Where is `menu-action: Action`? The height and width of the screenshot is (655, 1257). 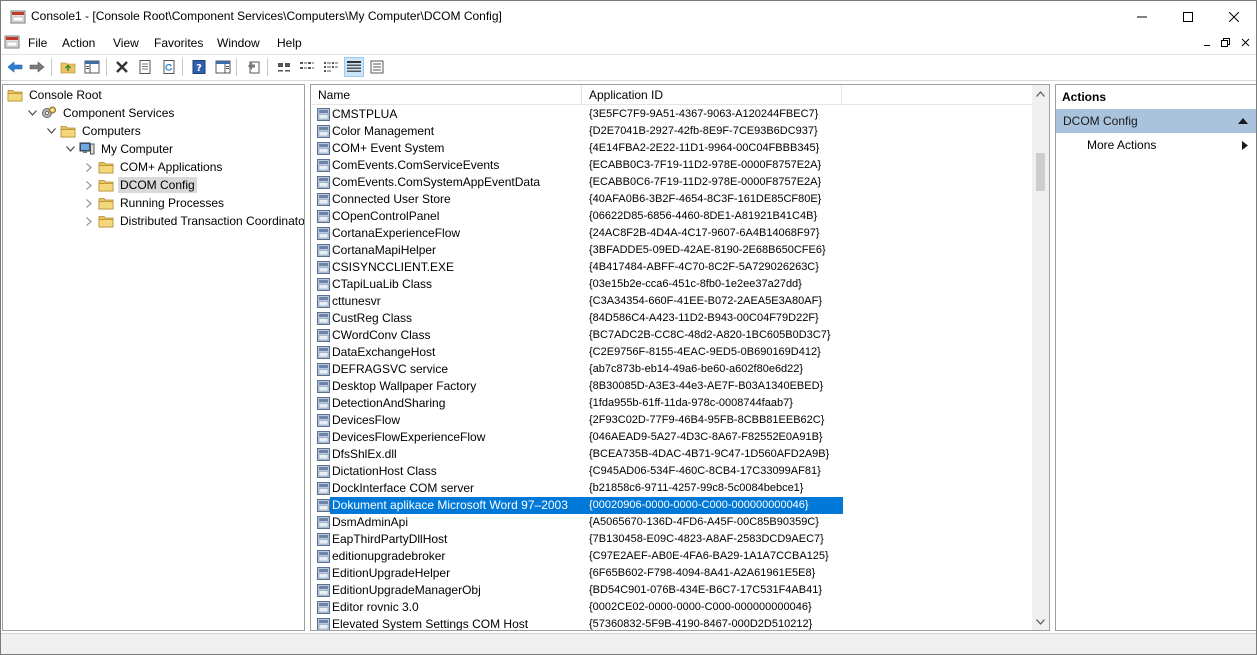
menu-action: Action is located at coordinates (78, 43).